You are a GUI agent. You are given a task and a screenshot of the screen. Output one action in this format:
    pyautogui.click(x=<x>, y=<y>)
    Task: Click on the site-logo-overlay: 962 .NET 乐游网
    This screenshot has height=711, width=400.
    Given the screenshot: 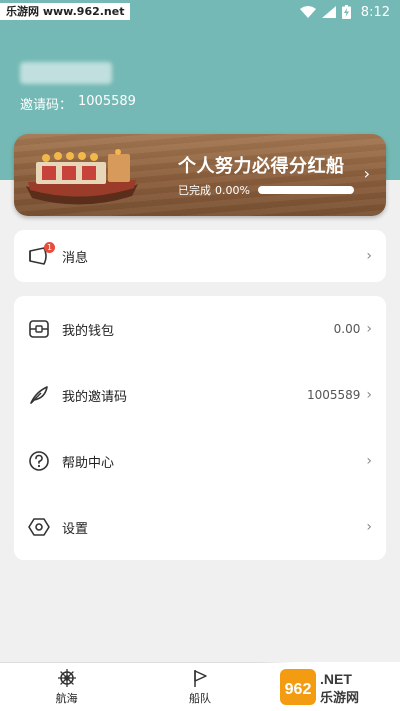 What is the action you would take?
    pyautogui.click(x=330, y=686)
    